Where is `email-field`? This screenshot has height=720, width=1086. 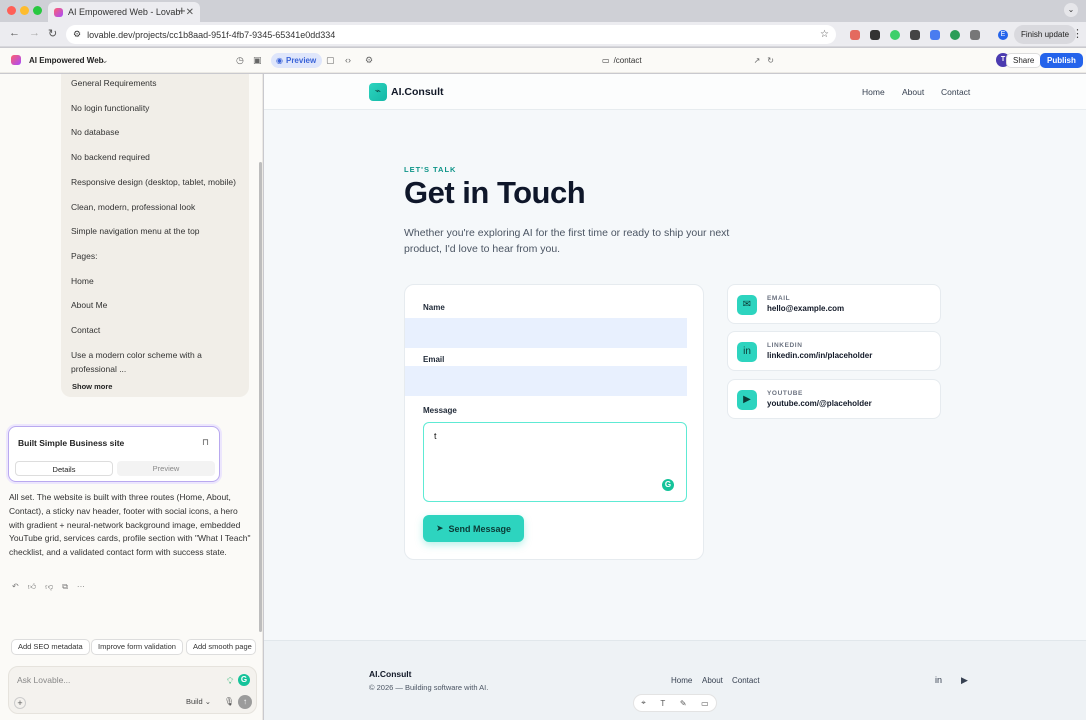
email-field is located at coordinates (546, 381).